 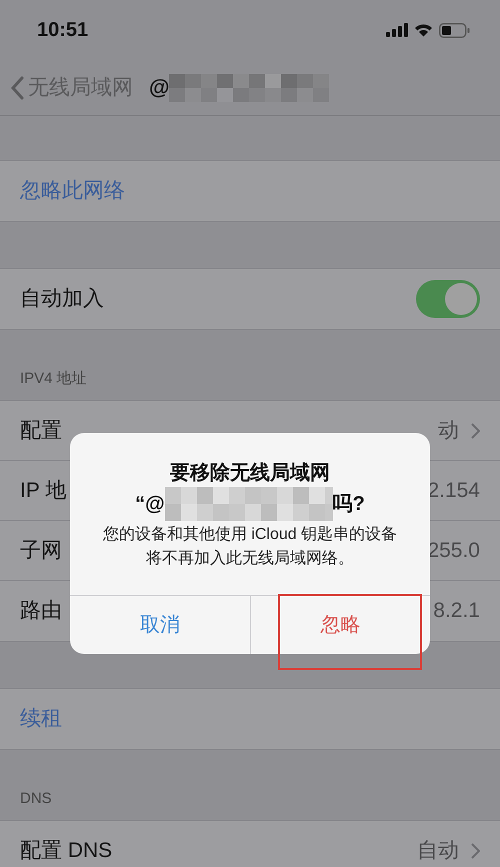 I want to click on action-link: 忽略此网络, so click(x=72, y=191).